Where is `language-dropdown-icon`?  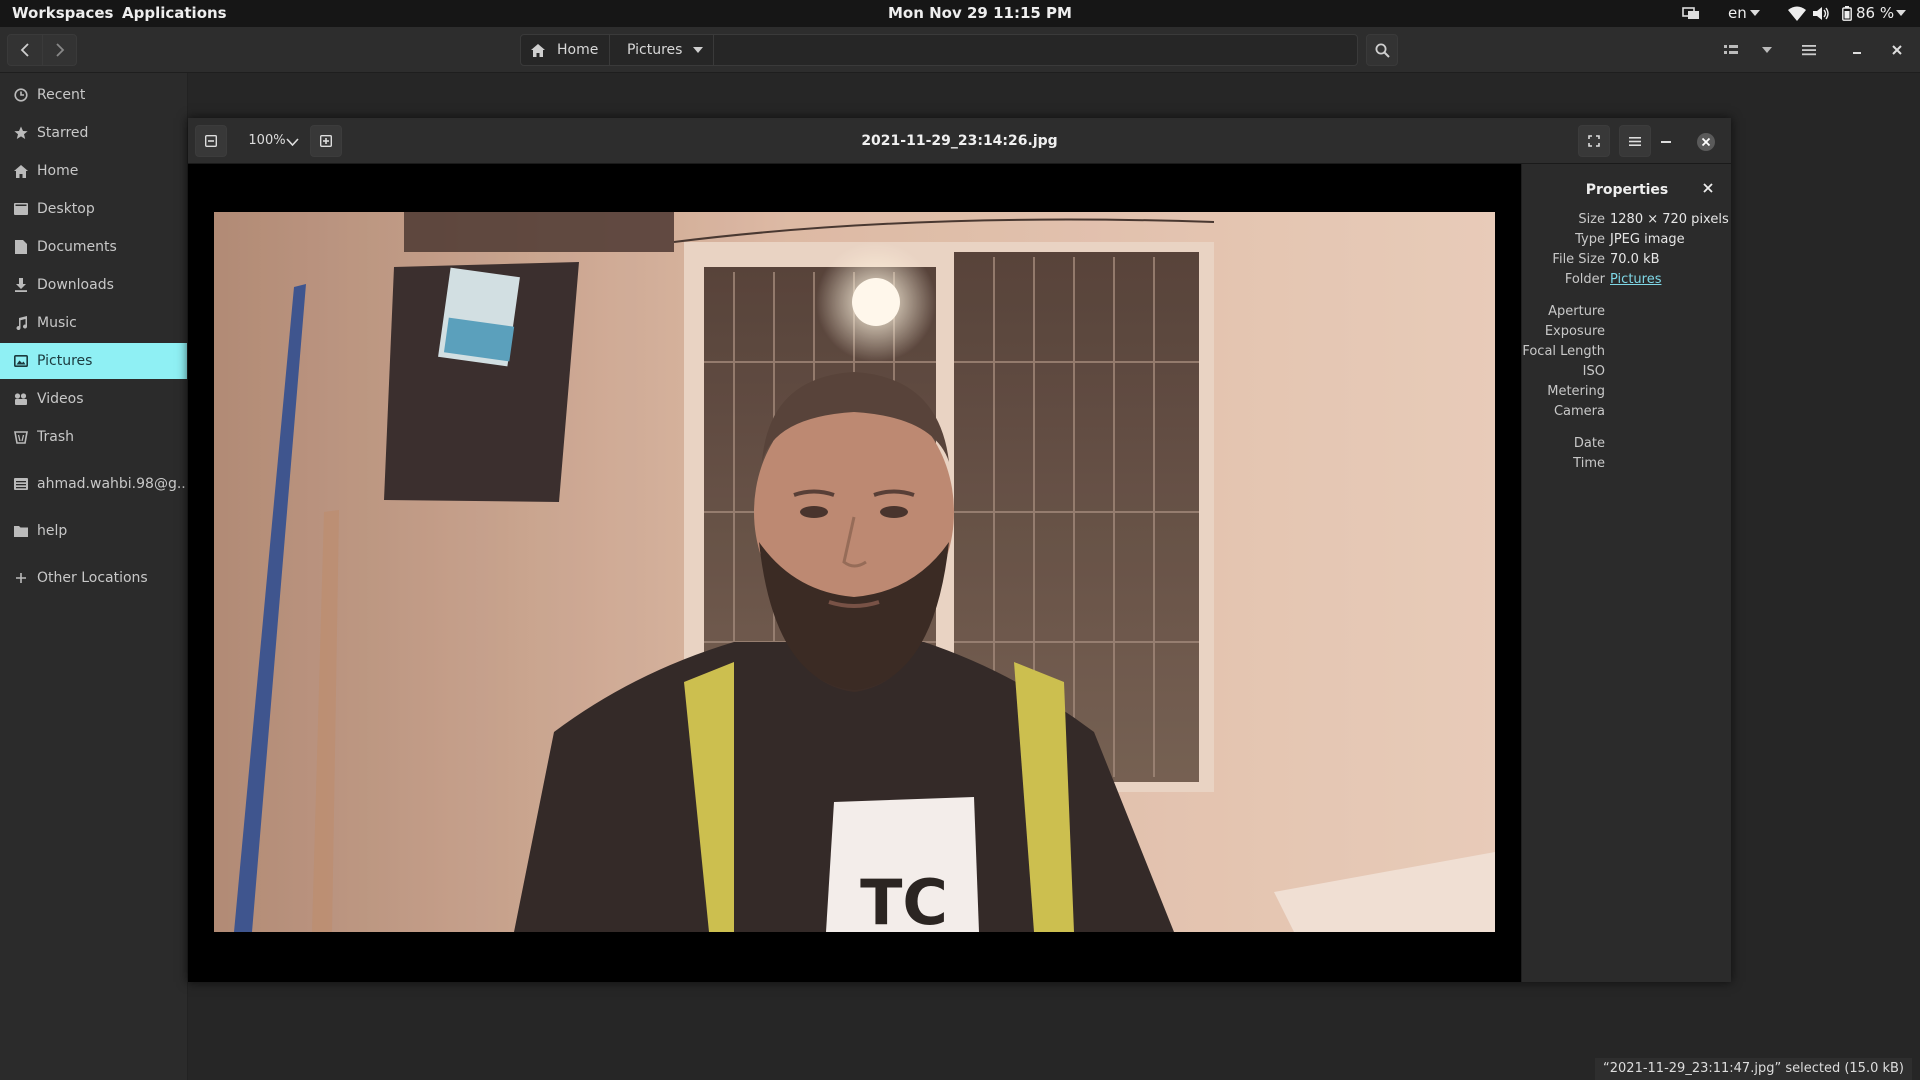
language-dropdown-icon is located at coordinates (1755, 13).